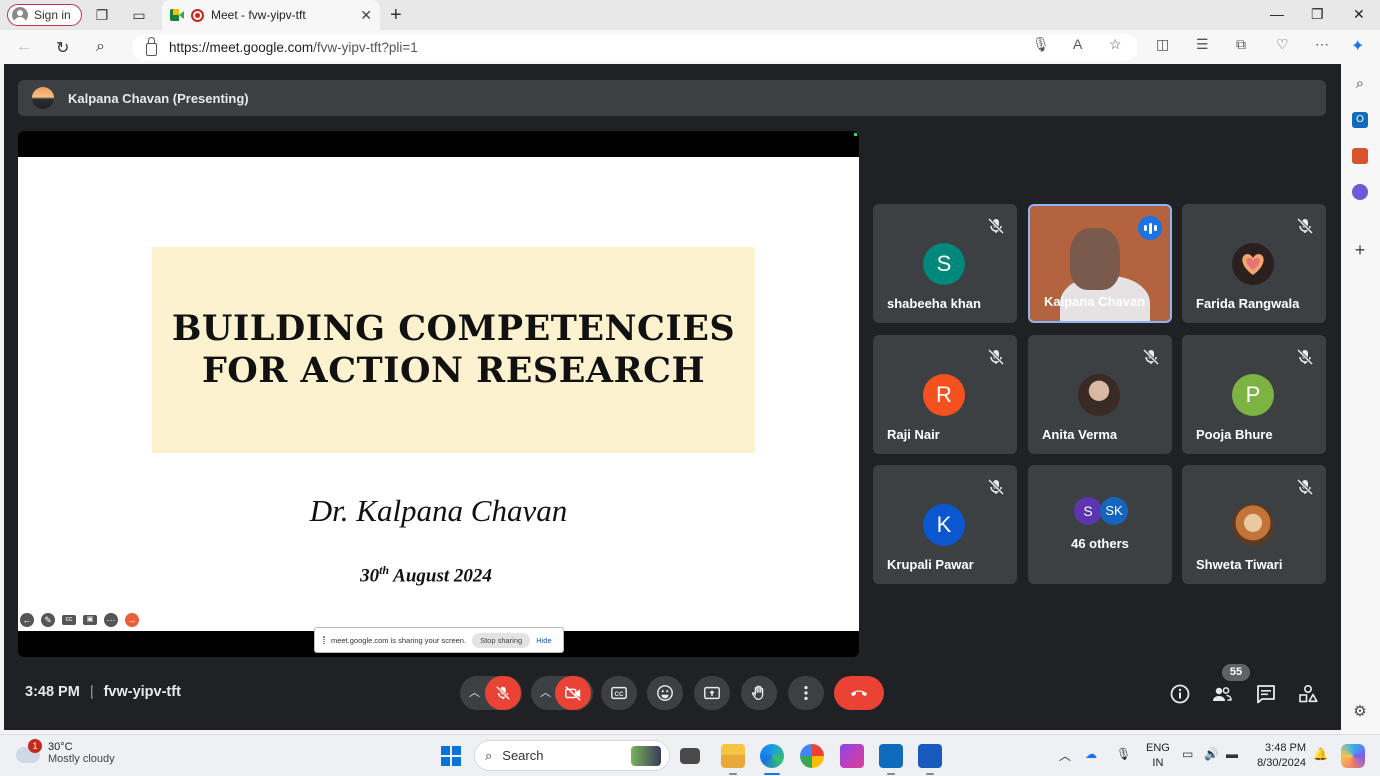  Describe the element at coordinates (1282, 44) in the screenshot. I see `browser-essentials-icon: ♡` at that location.